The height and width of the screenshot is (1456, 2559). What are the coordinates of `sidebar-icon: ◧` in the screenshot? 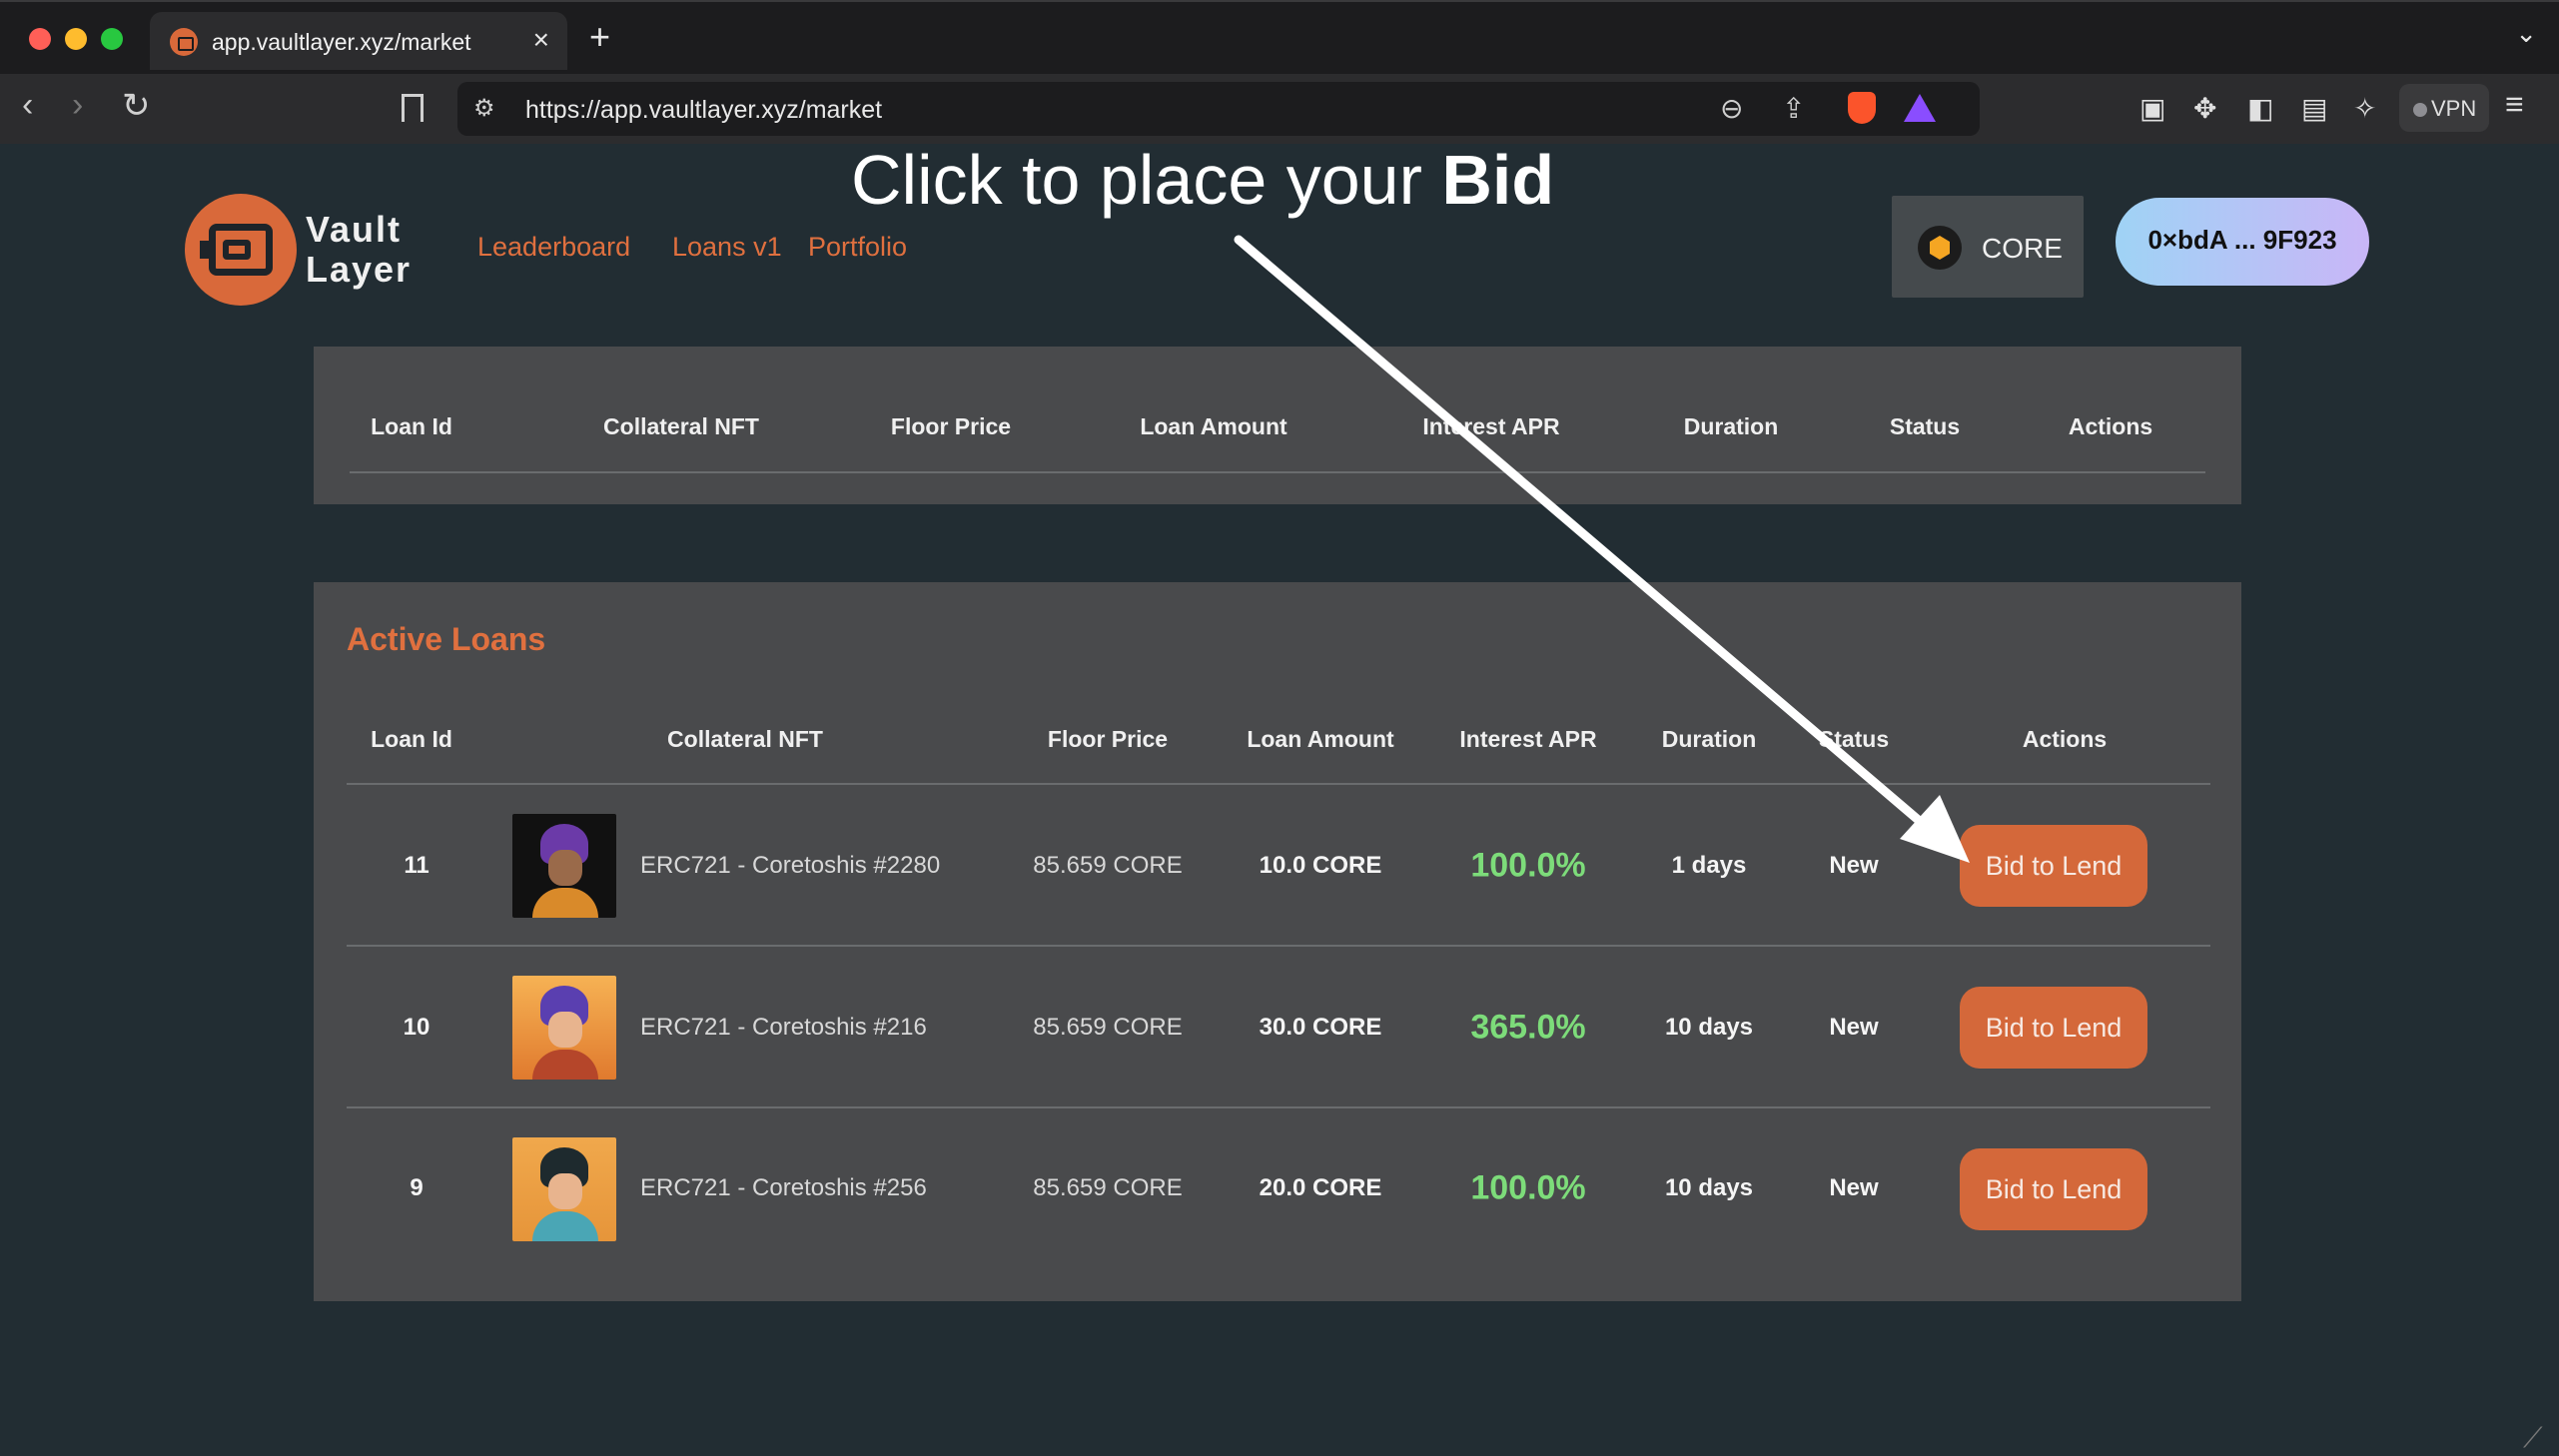 It's located at (2260, 109).